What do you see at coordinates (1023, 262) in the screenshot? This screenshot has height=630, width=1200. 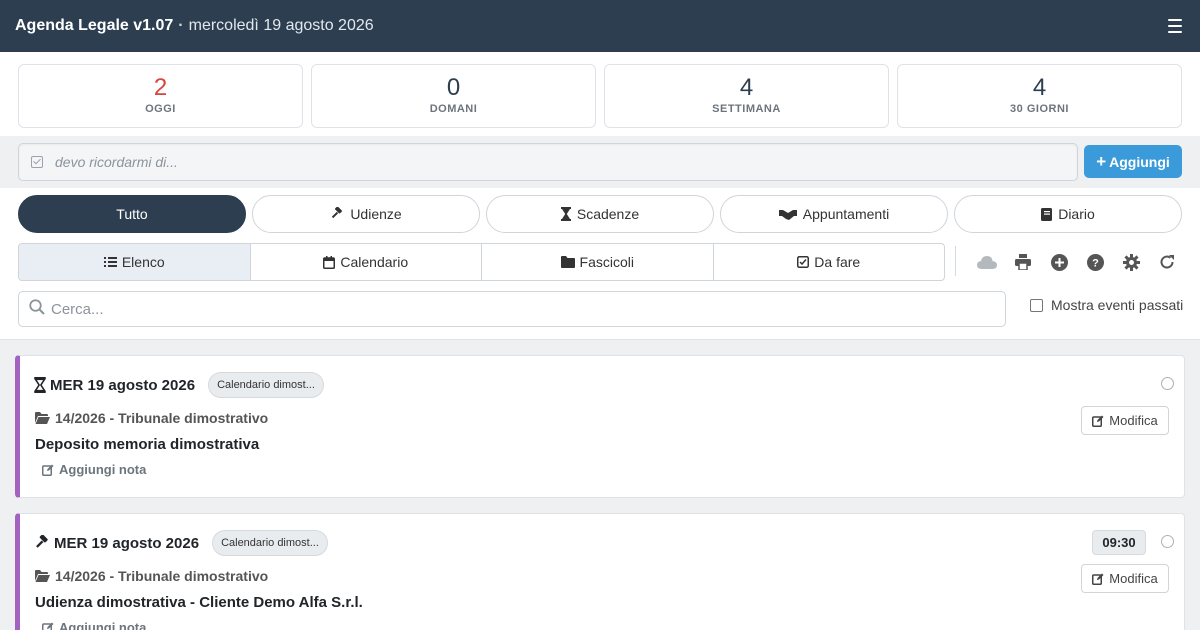 I see `print-icon` at bounding box center [1023, 262].